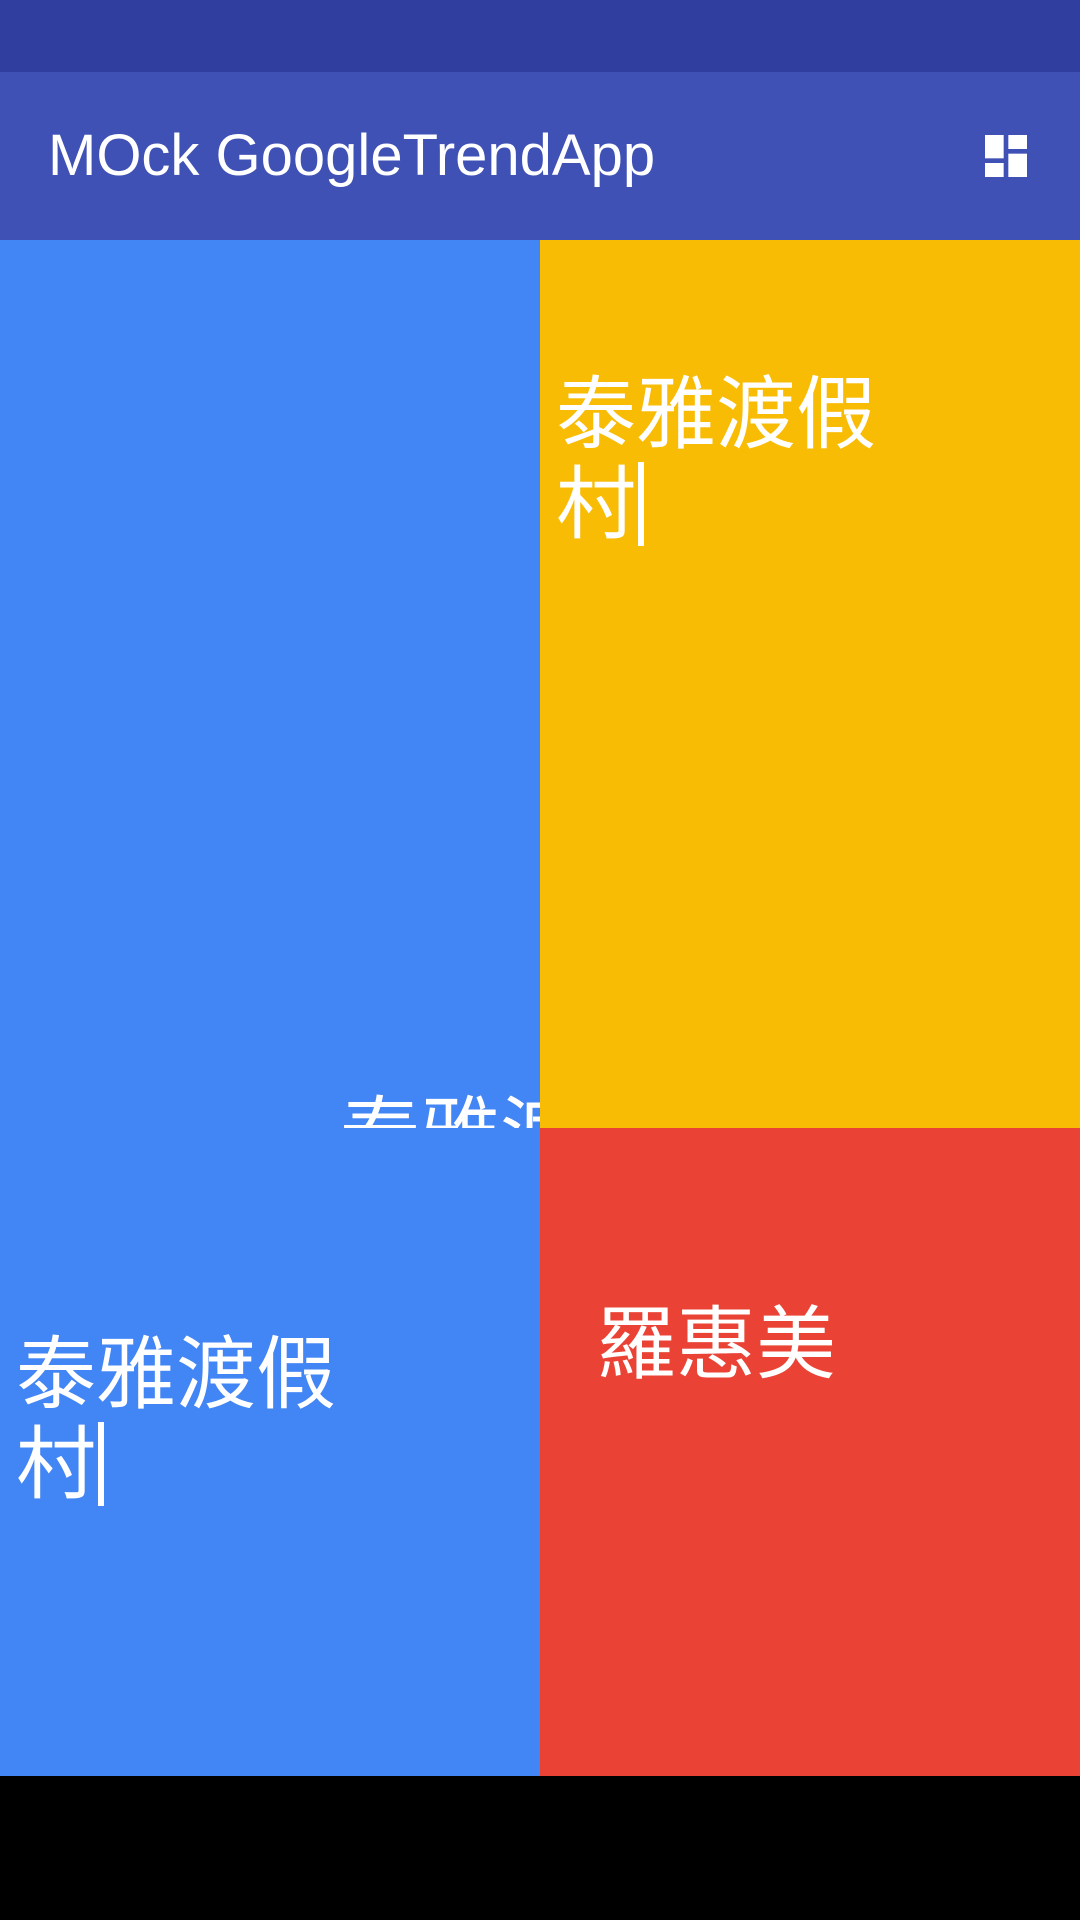  What do you see at coordinates (440, 1109) in the screenshot?
I see `incoming-trend-term: 泰雅渡` at bounding box center [440, 1109].